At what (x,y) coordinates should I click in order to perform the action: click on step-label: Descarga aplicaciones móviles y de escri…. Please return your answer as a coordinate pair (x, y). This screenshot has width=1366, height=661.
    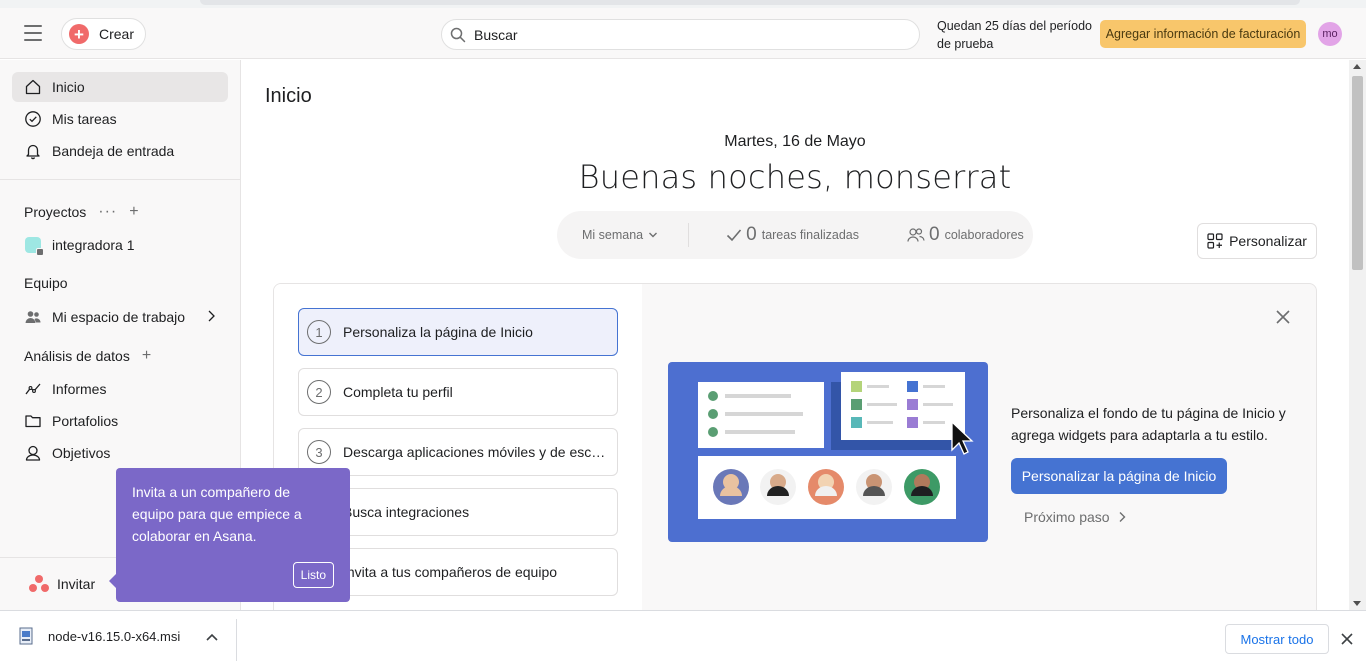
    Looking at the image, I should click on (476, 452).